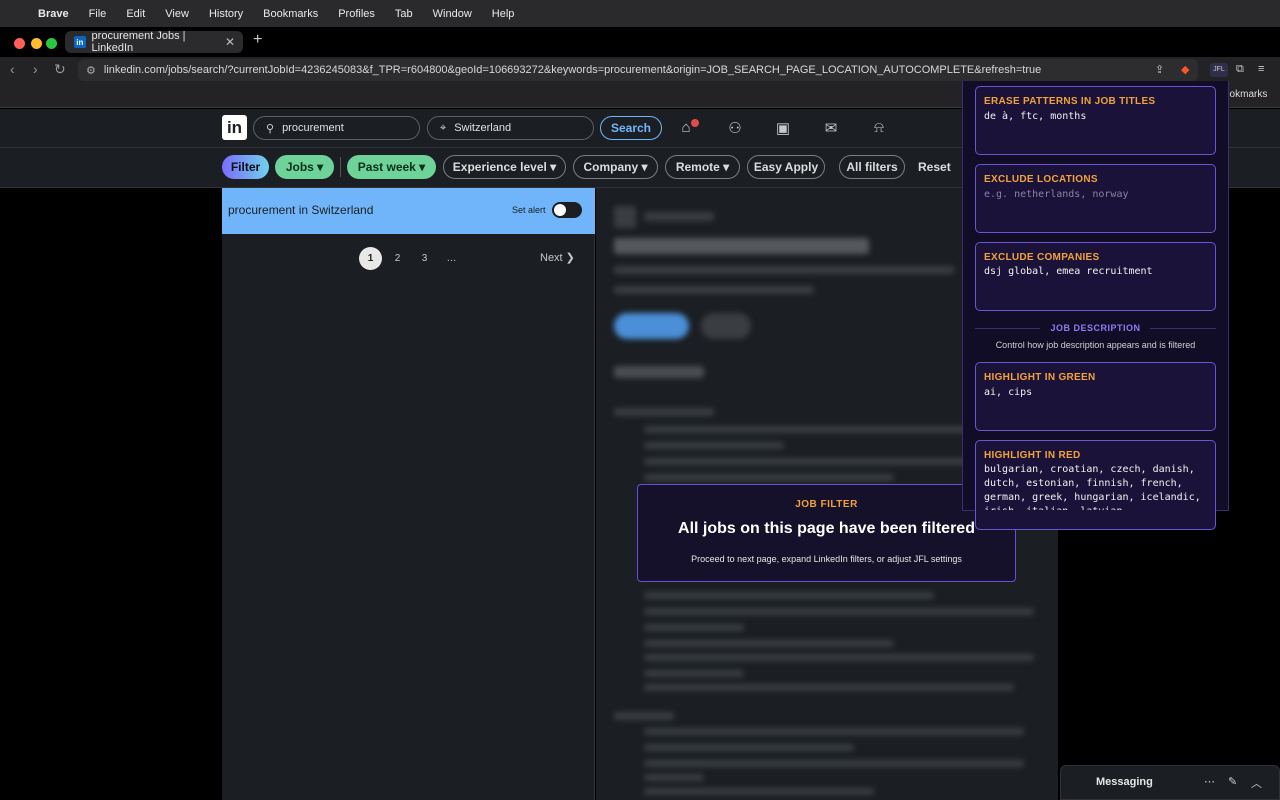  Describe the element at coordinates (1042, 257) in the screenshot. I see `exclude-companies-label: EXCLUDE COMPANIES` at that location.